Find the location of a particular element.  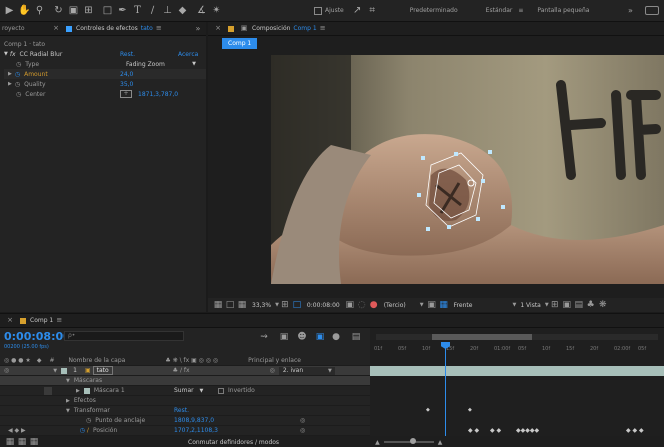

clone-stamp-tool-icon: ⊥ is located at coordinates (167, 11).